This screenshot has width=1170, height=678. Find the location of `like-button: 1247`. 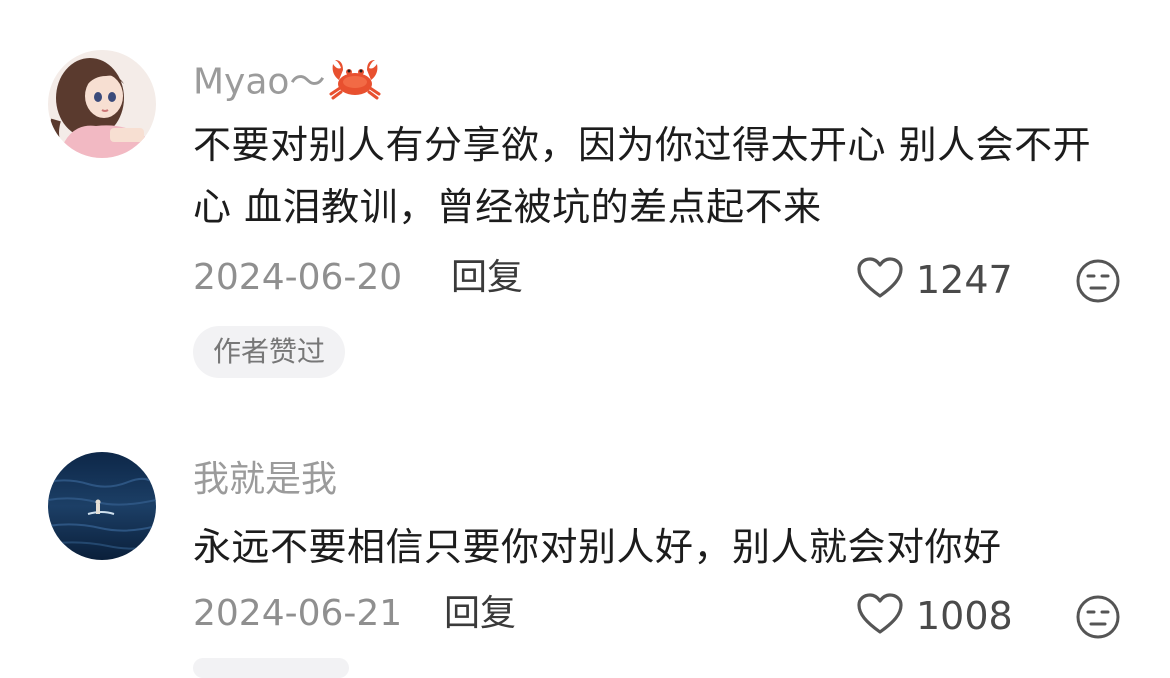

like-button: 1247 is located at coordinates (934, 280).